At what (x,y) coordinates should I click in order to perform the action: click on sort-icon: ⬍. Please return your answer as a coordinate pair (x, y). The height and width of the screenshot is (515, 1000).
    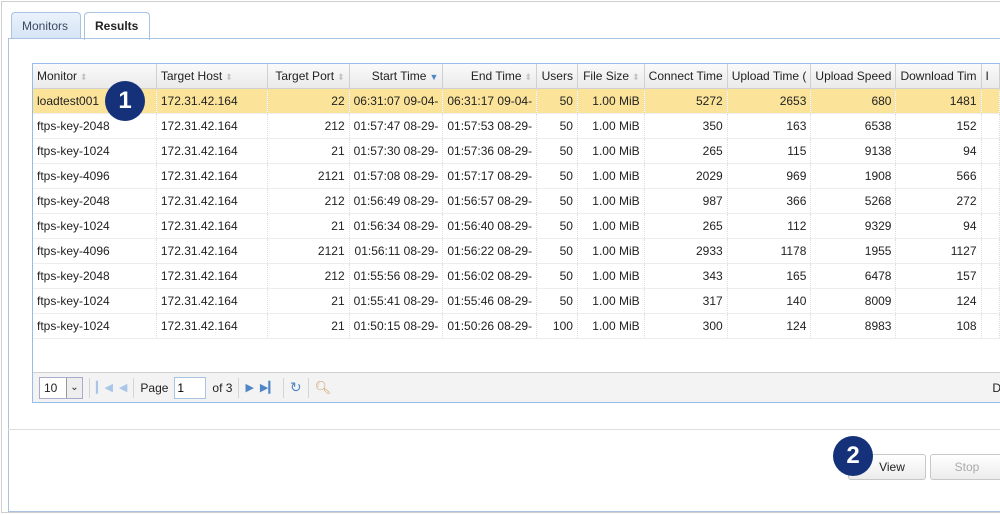
    Looking at the image, I should click on (84, 76).